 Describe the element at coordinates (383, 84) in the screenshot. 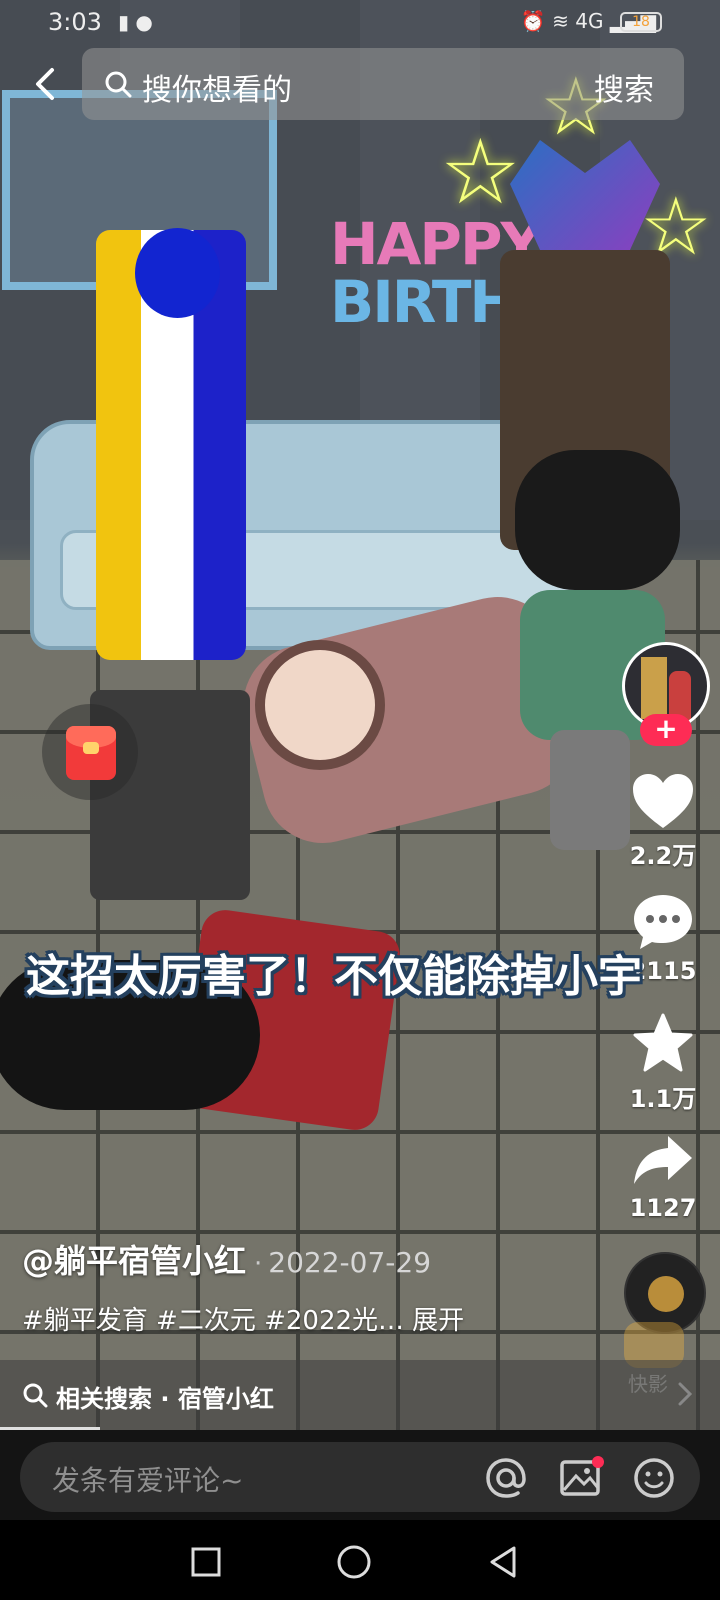

I see `search-input: 搜你想看的 搜索` at that location.